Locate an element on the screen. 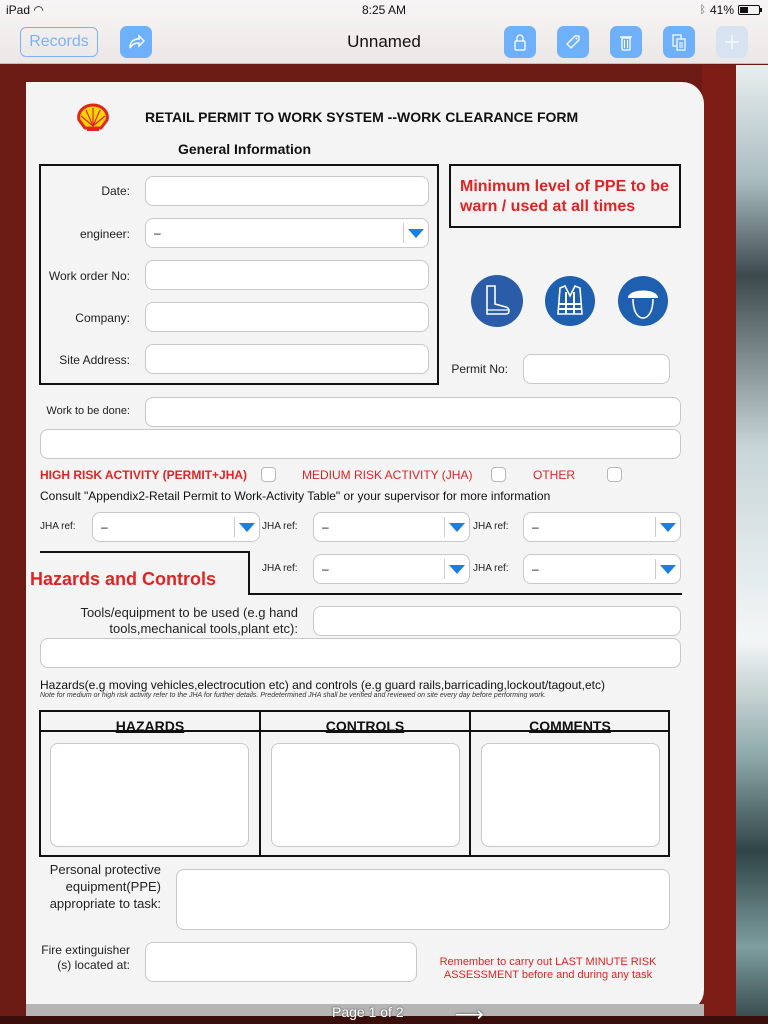 This screenshot has height=1024, width=768. permit-no-label: Permit No: is located at coordinates (479, 369).